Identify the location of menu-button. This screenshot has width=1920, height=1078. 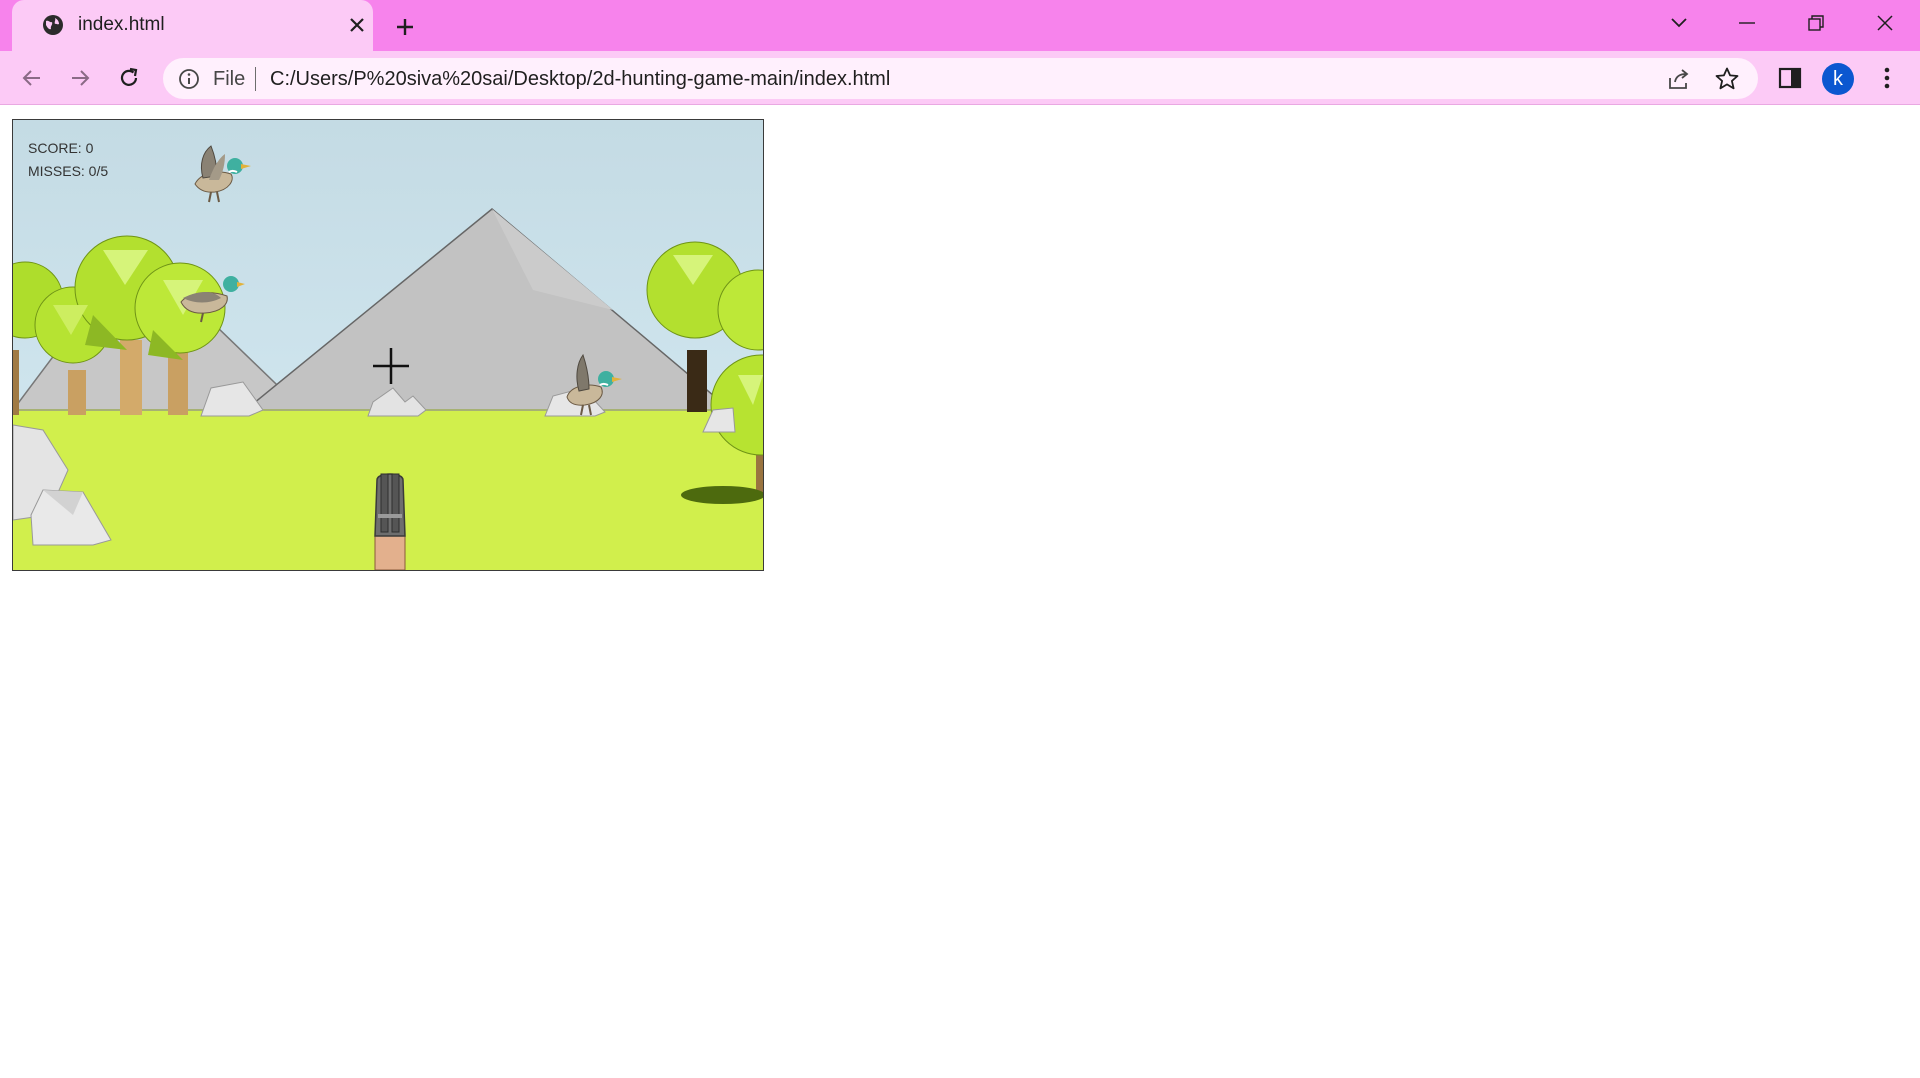
(1887, 78).